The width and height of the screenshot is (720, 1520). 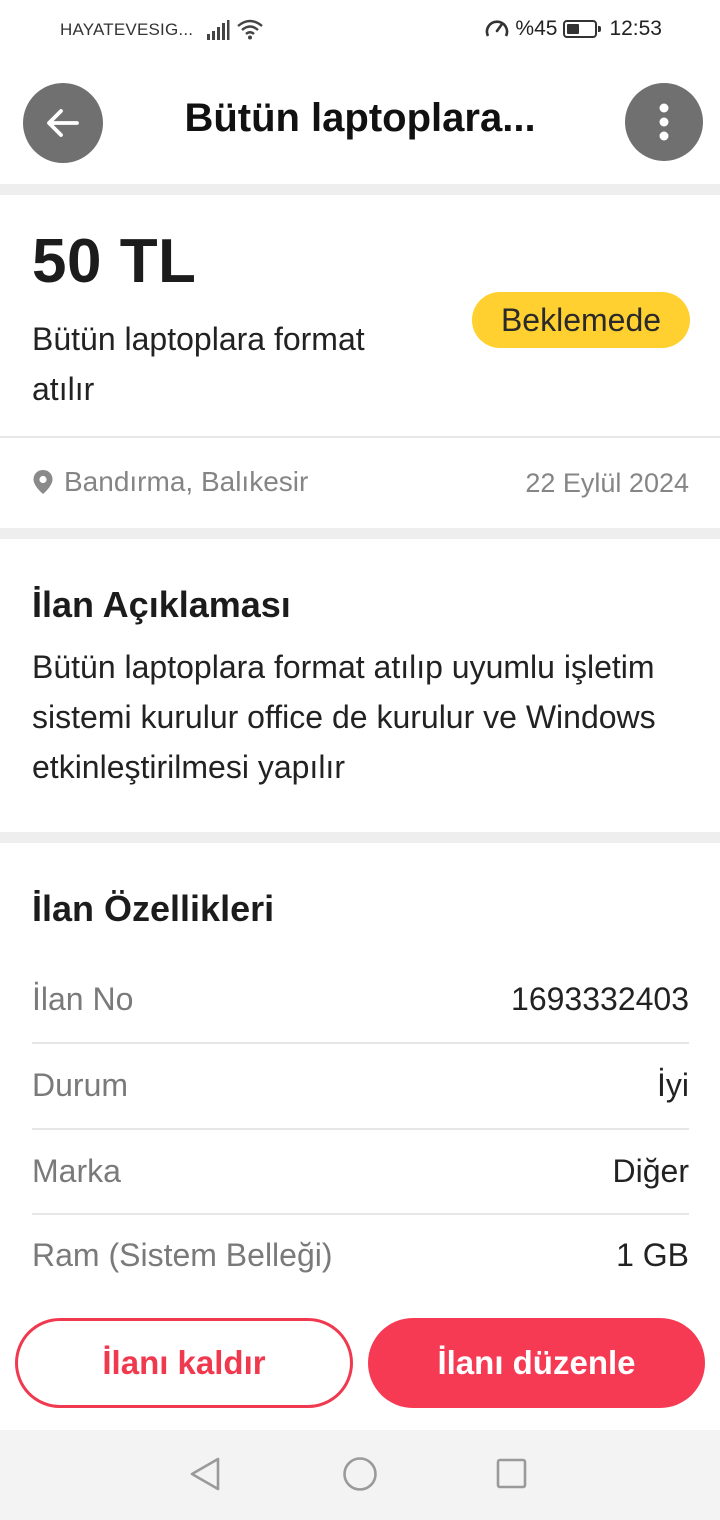 What do you see at coordinates (184, 1363) in the screenshot?
I see `remove-listing-button: İlanı kaldır` at bounding box center [184, 1363].